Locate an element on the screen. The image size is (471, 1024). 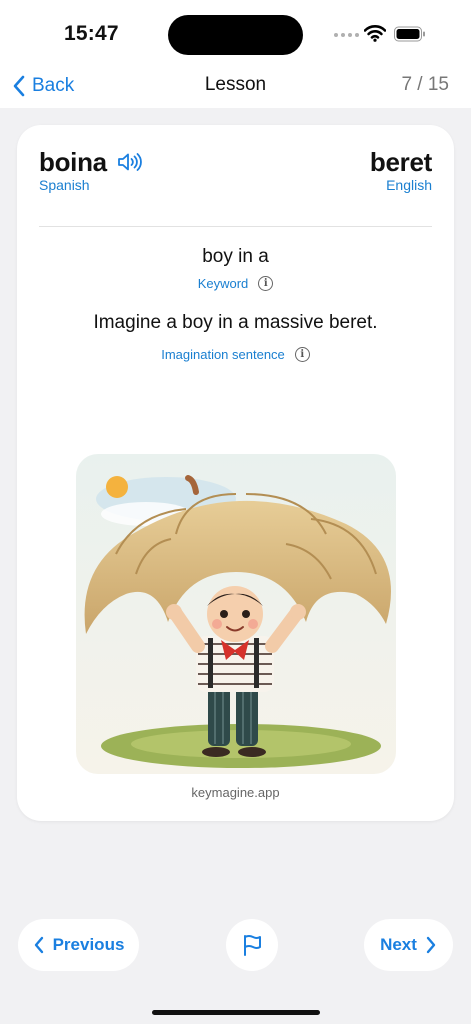
previous-button: Previous is located at coordinates (78, 945).